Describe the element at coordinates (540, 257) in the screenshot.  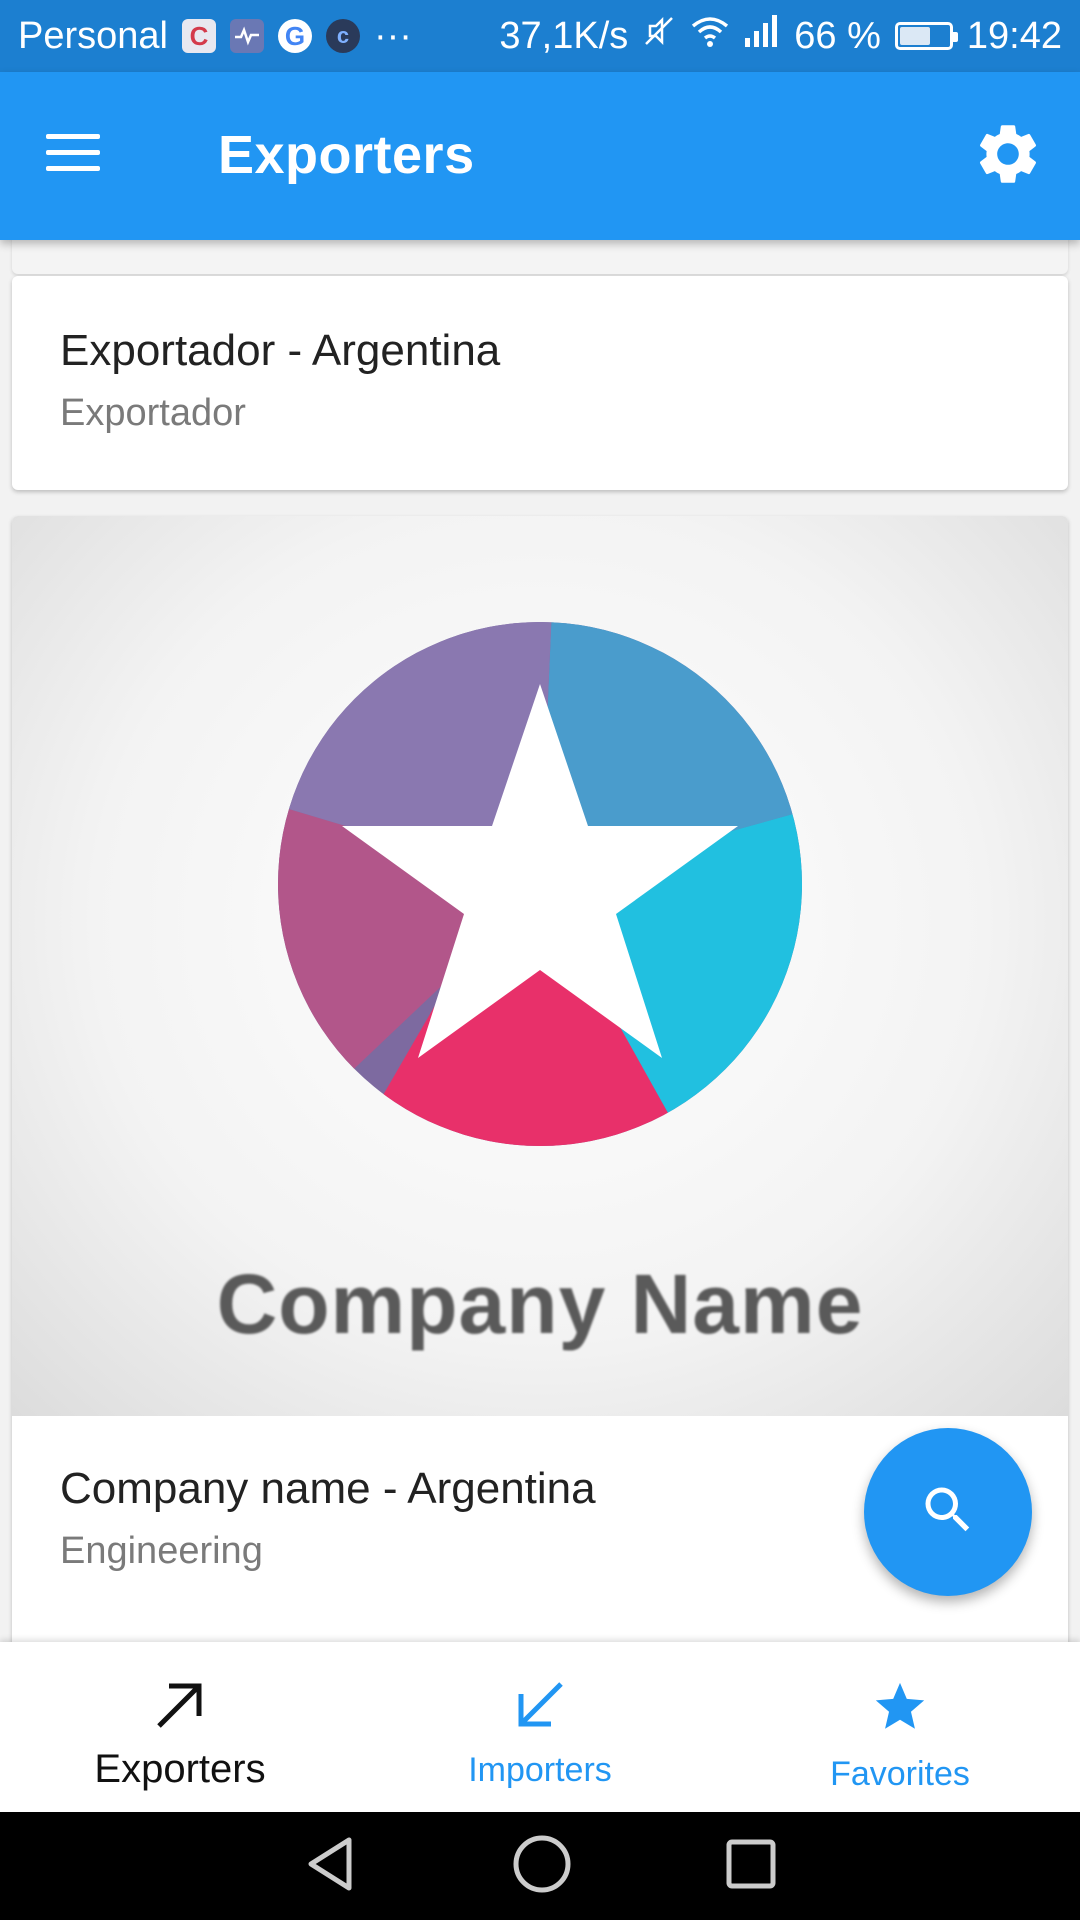
I see `list-item-previous` at that location.